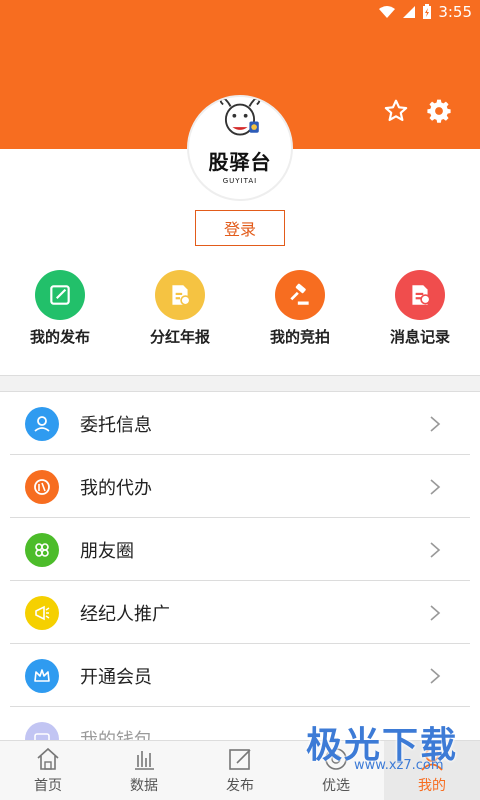 Image resolution: width=480 pixels, height=800 pixels. I want to click on menu-item-agent-promotion: 经纪人推广, so click(240, 612).